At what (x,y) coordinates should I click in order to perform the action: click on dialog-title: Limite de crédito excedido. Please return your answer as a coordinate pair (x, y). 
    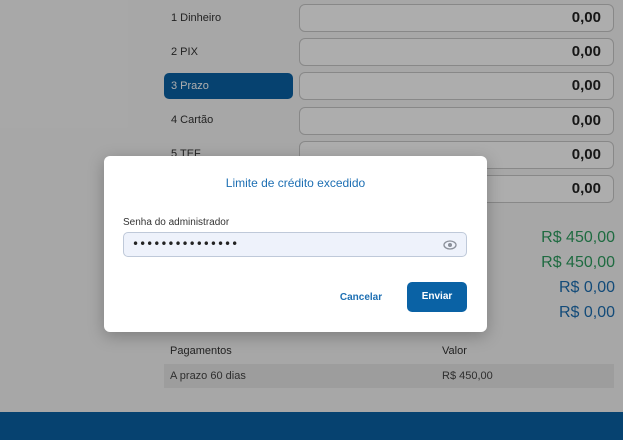
    Looking at the image, I should click on (295, 183).